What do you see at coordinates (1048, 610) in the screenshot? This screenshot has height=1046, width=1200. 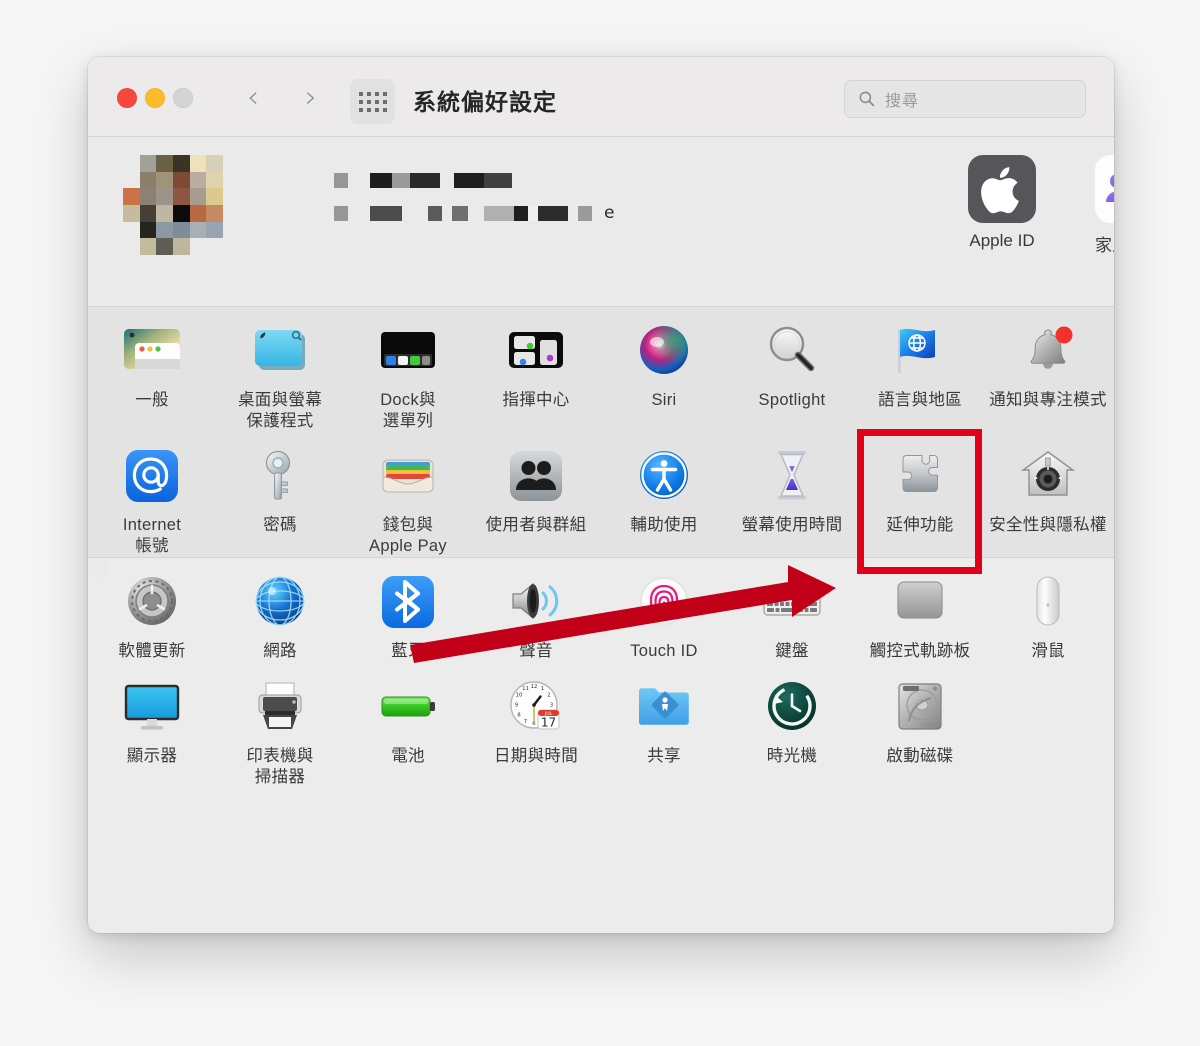 I see `pref-item-mouse: 滑鼠` at bounding box center [1048, 610].